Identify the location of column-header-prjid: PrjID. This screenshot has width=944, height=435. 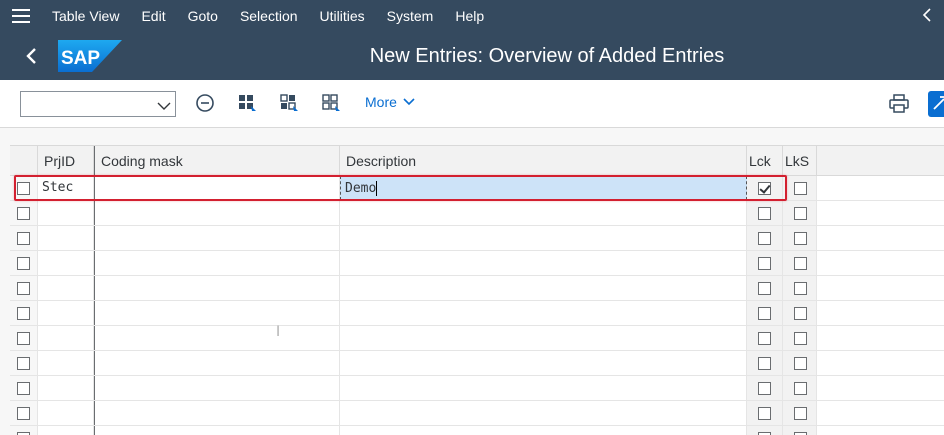
(66, 161).